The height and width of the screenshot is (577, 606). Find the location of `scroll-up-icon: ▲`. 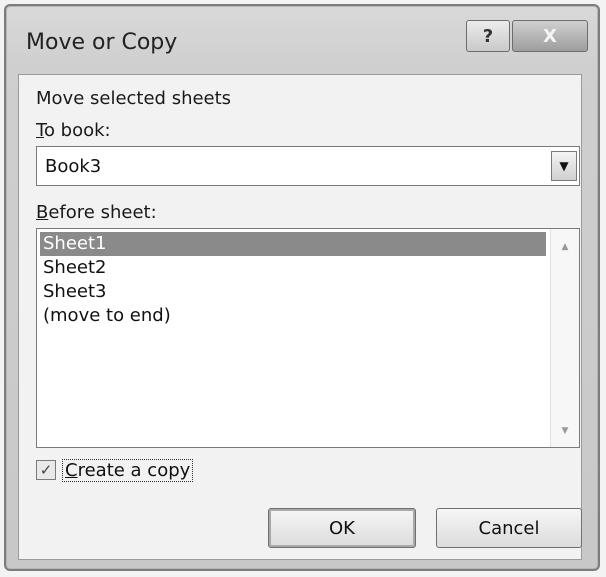

scroll-up-icon: ▲ is located at coordinates (565, 247).